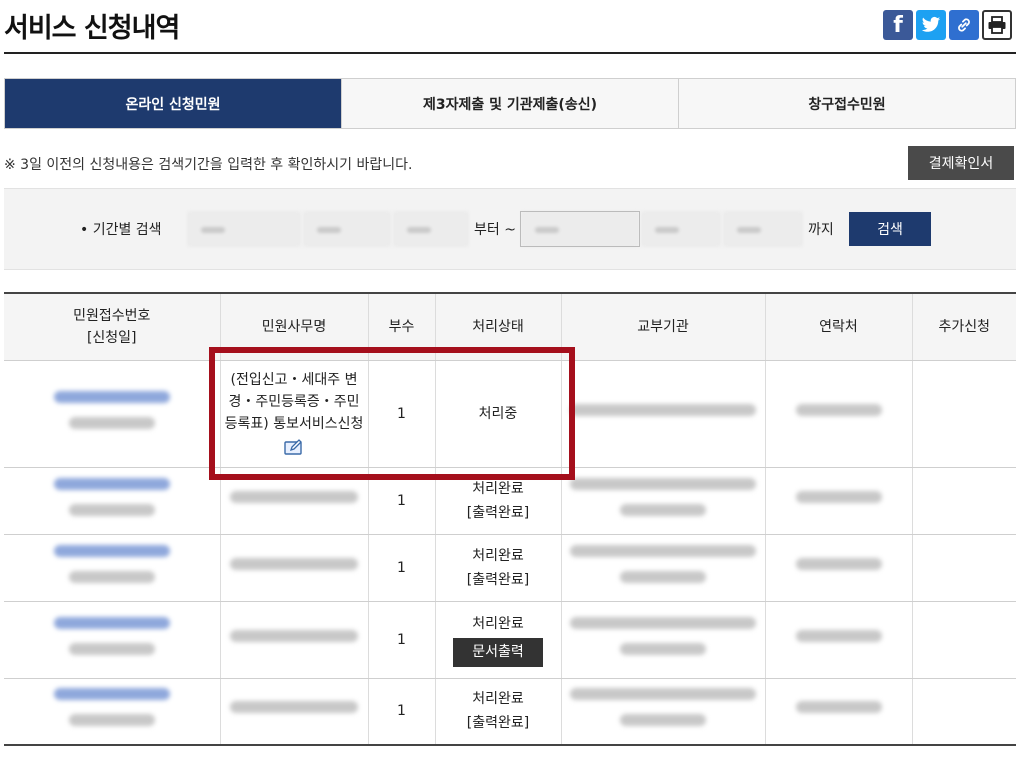 This screenshot has width=1024, height=759. I want to click on header-receipt-number: 민원접수번호 [신청일], so click(112, 326).